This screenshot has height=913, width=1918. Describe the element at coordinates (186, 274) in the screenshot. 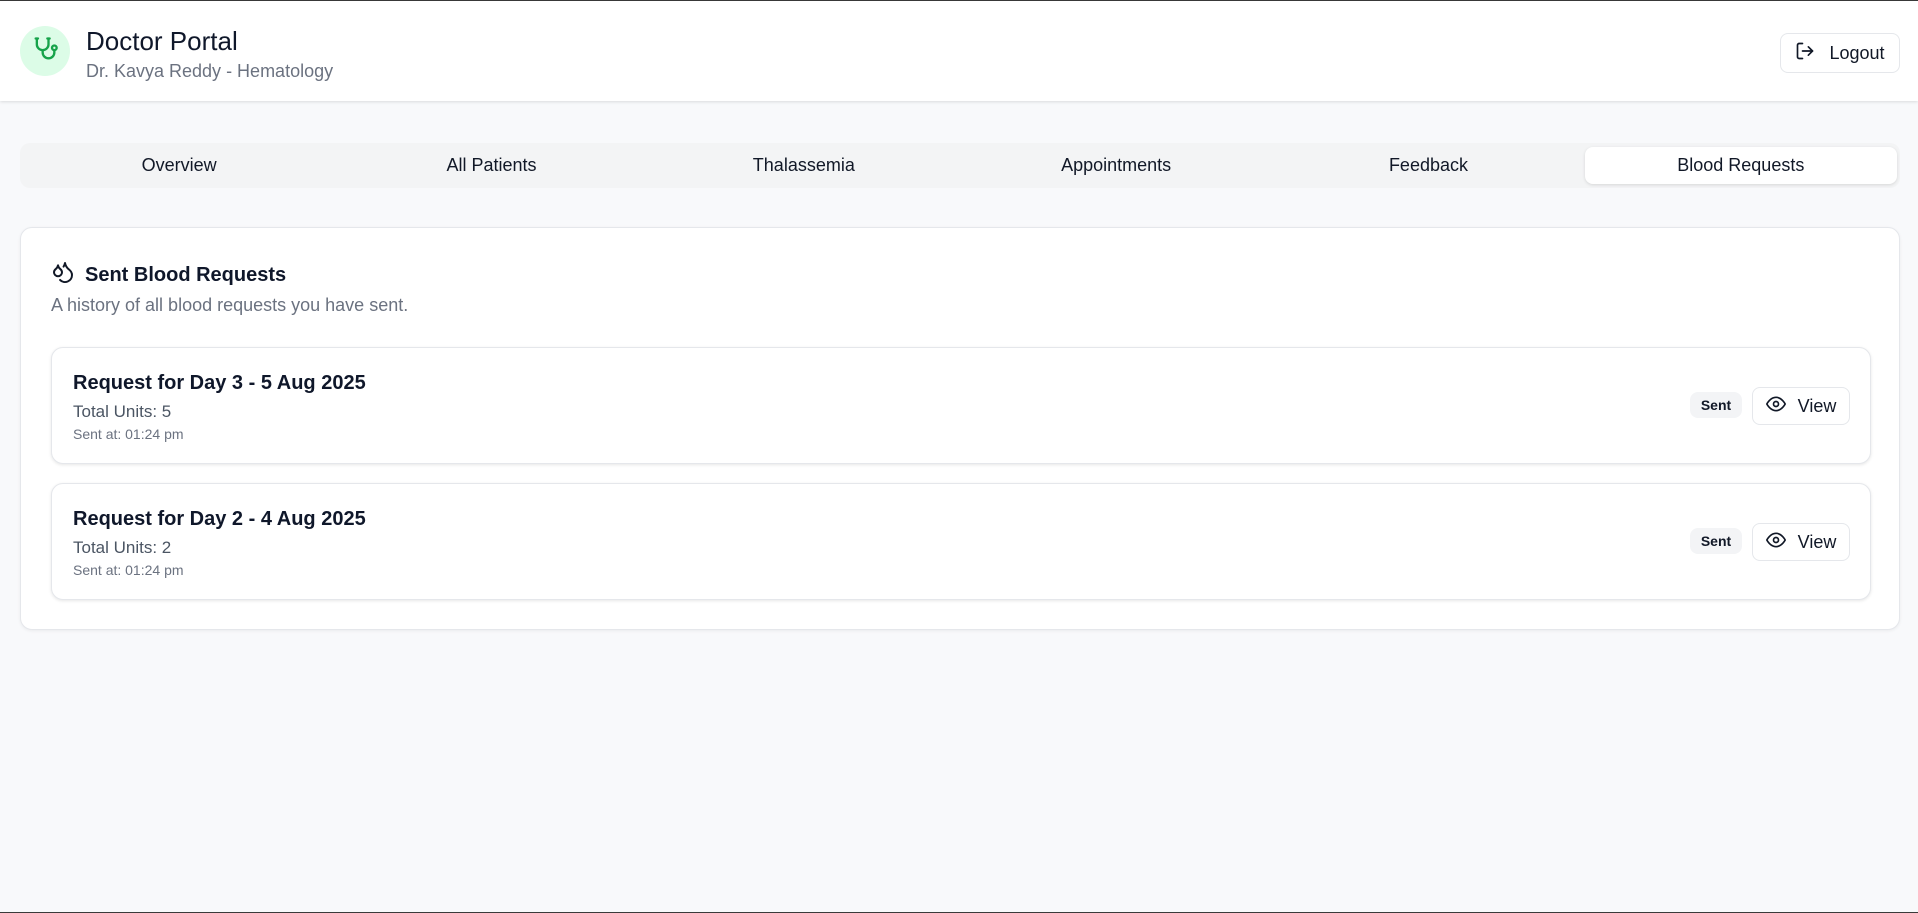

I see `panel-title: Sent Blood Requests` at that location.